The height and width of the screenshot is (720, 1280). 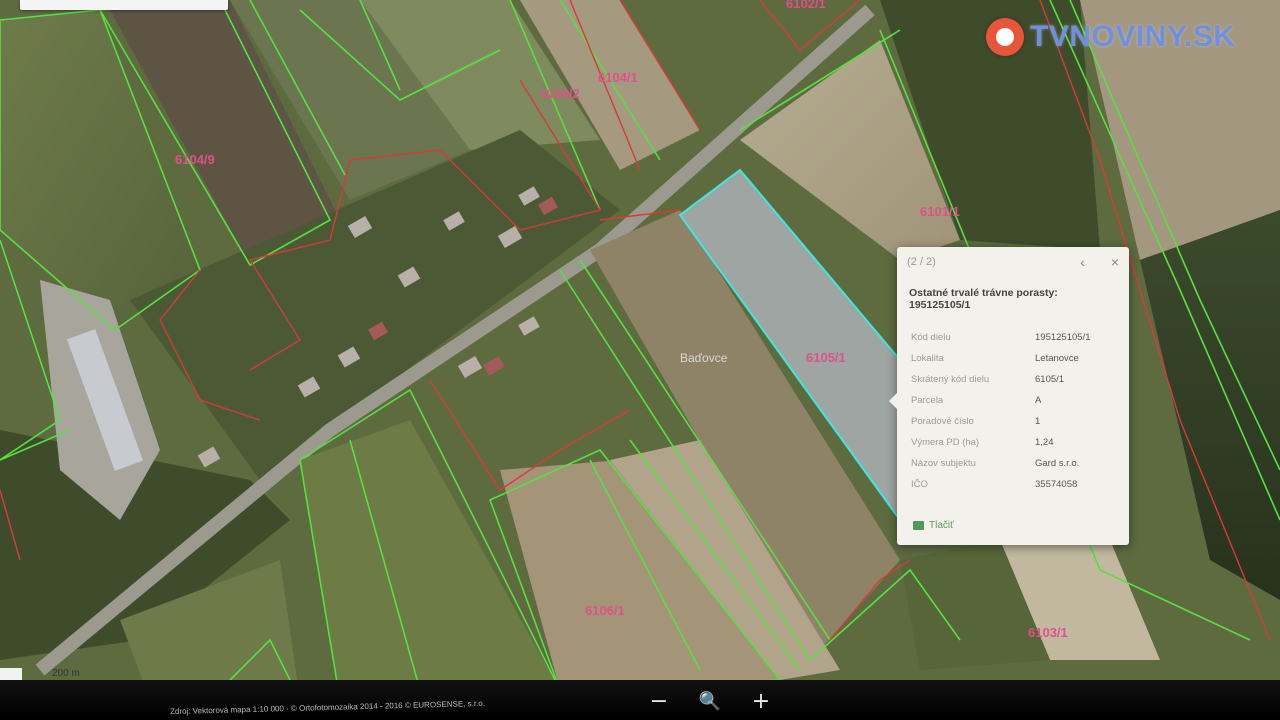 What do you see at coordinates (1013, 421) in the screenshot?
I see `popup-row: Poradové číslo 1` at bounding box center [1013, 421].